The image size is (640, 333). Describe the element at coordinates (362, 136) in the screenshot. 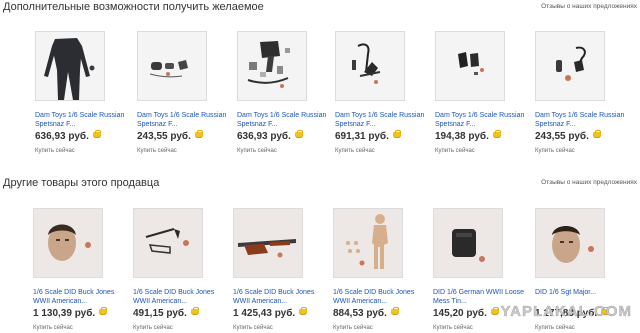

I see `price-value: 691,31 руб.` at that location.